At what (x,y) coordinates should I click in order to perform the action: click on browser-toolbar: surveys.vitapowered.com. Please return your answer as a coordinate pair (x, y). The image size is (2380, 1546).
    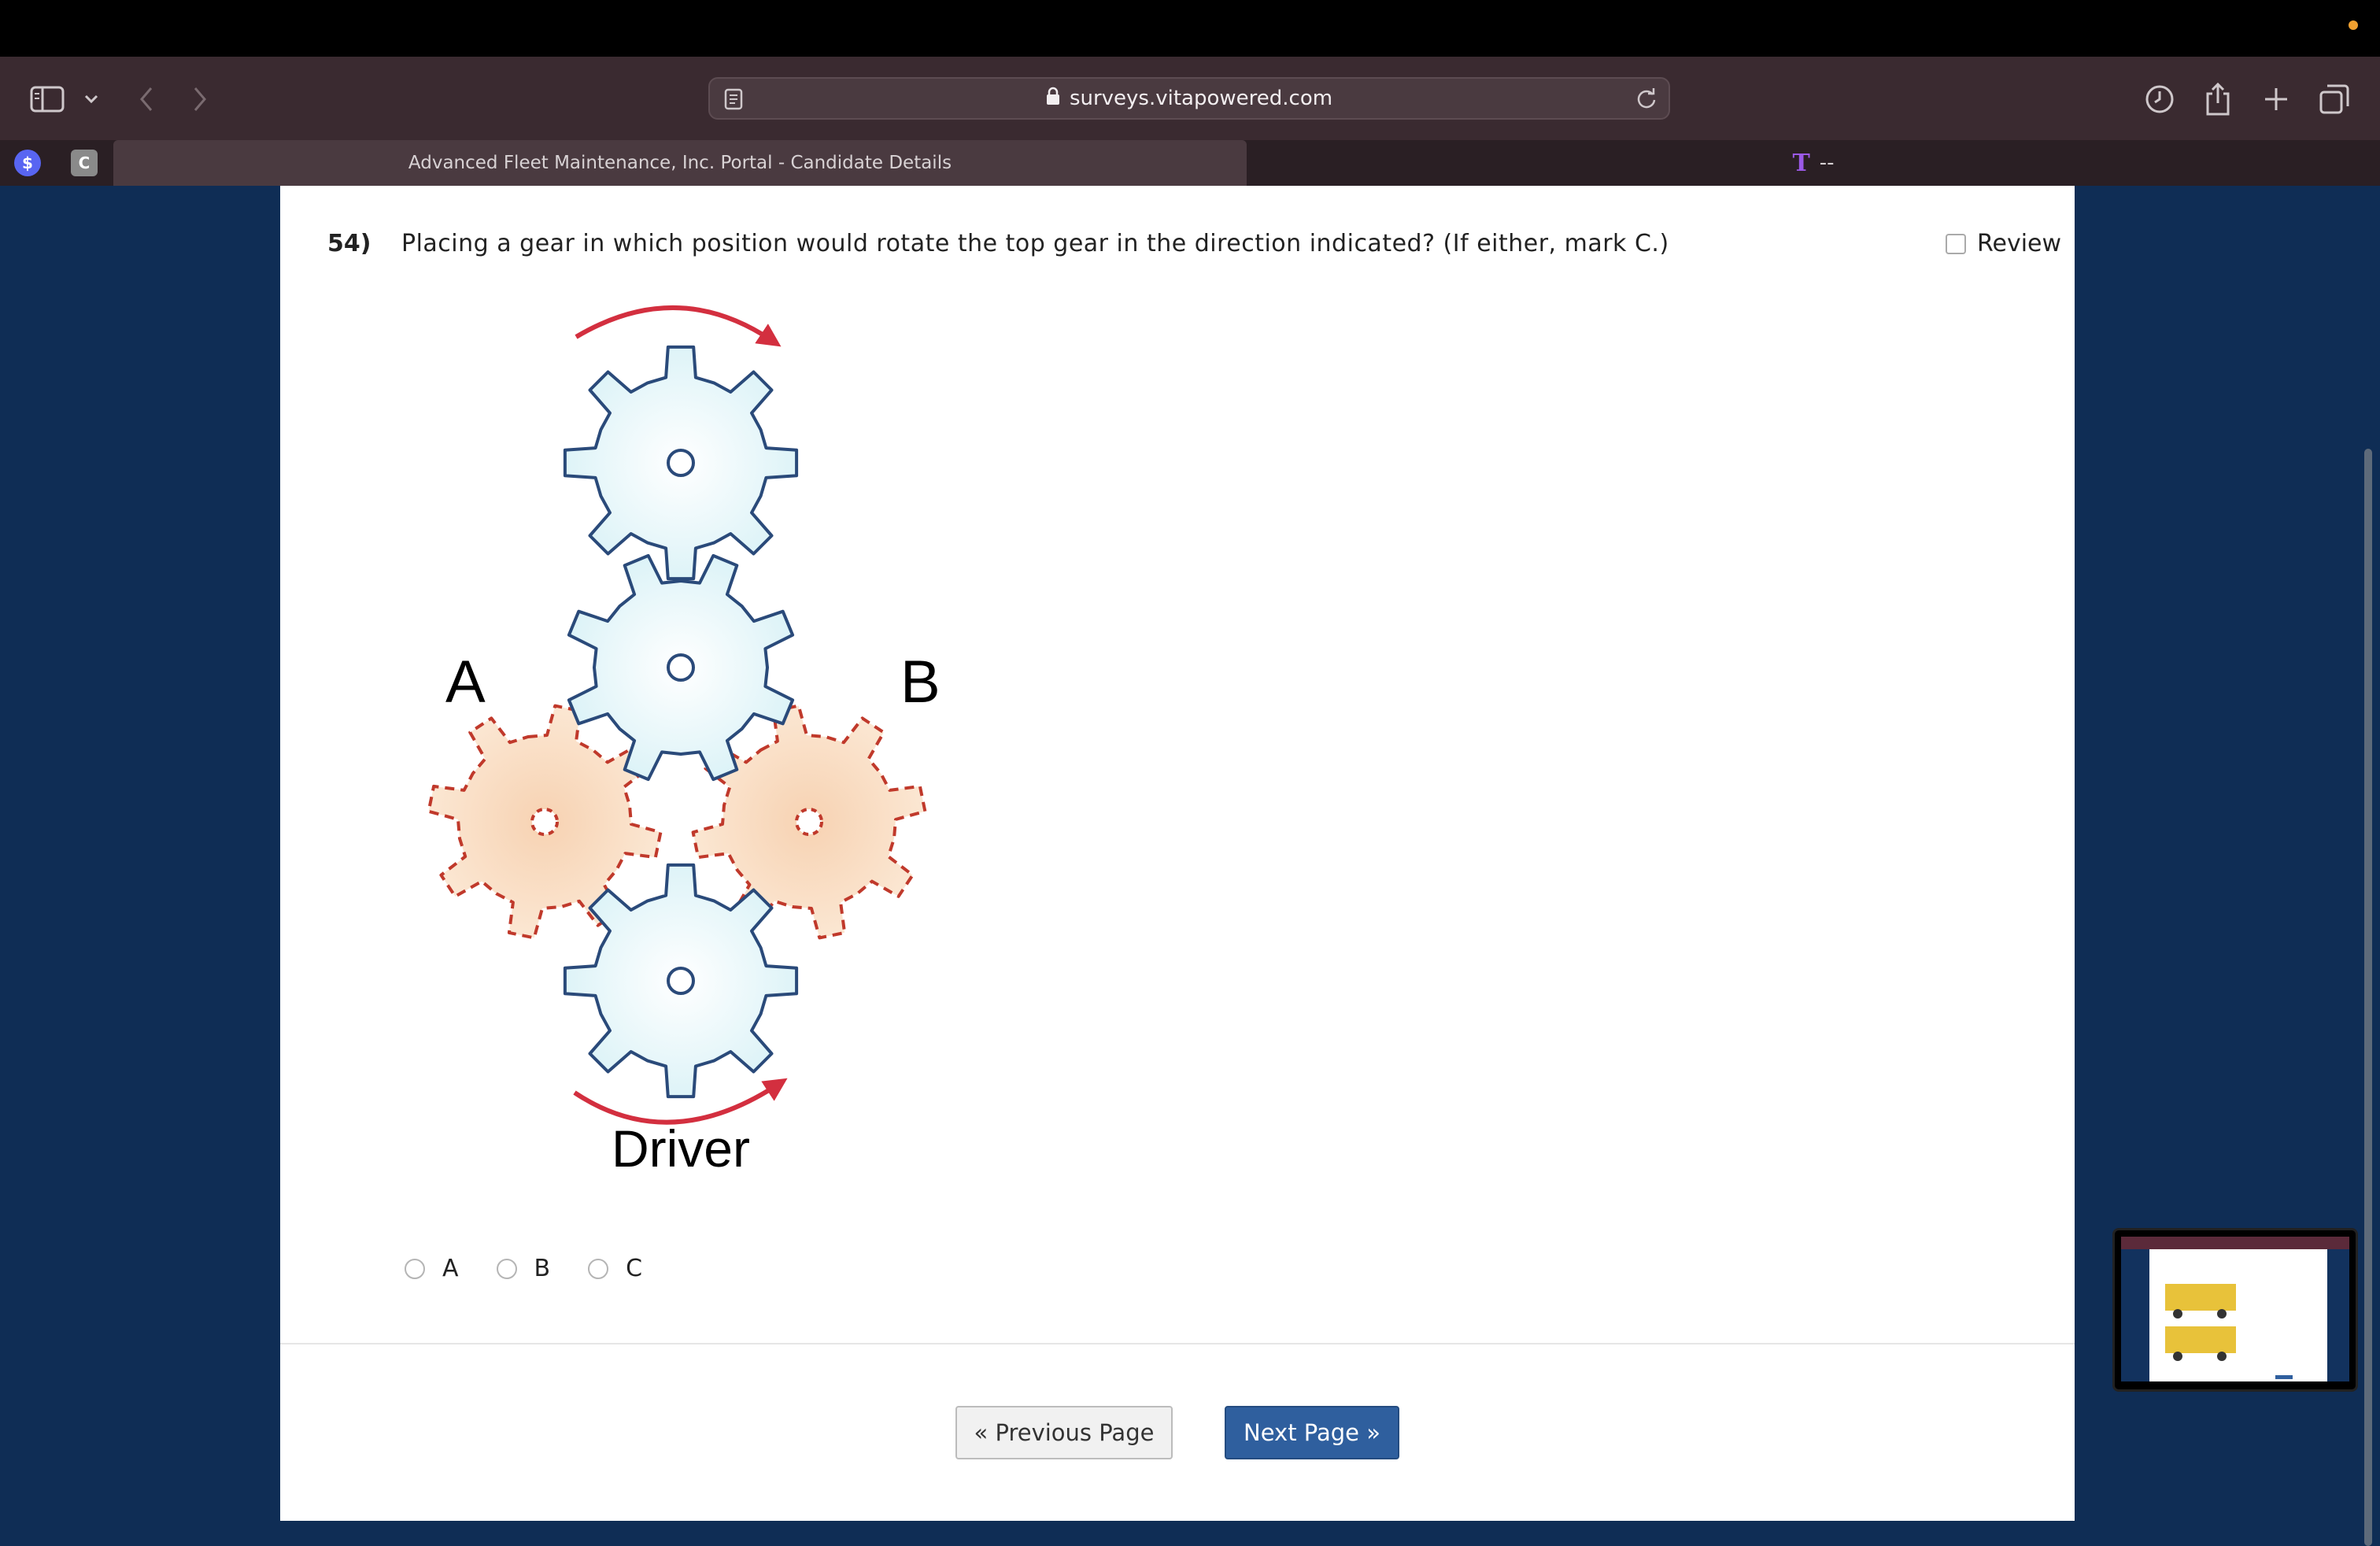
    Looking at the image, I should click on (1190, 98).